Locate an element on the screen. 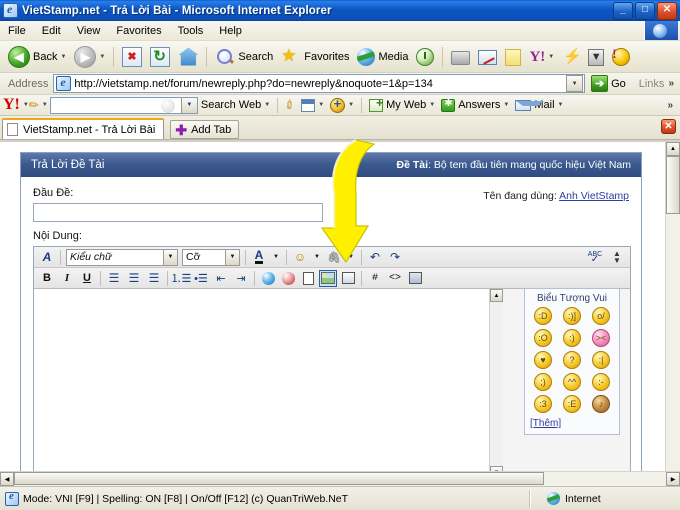  username-link: Anh VietStamp is located at coordinates (594, 196).